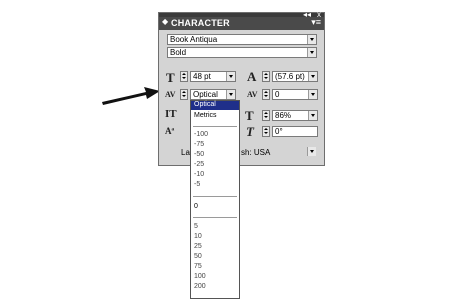  I want to click on font-size-field: 48 pt, so click(213, 76).